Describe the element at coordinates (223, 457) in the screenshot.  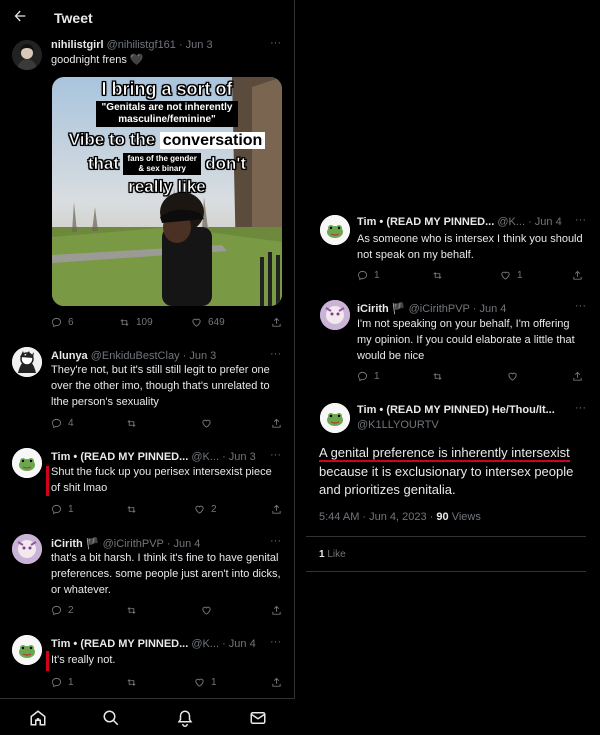
I see `handle-date: @K... · Jun 3` at that location.